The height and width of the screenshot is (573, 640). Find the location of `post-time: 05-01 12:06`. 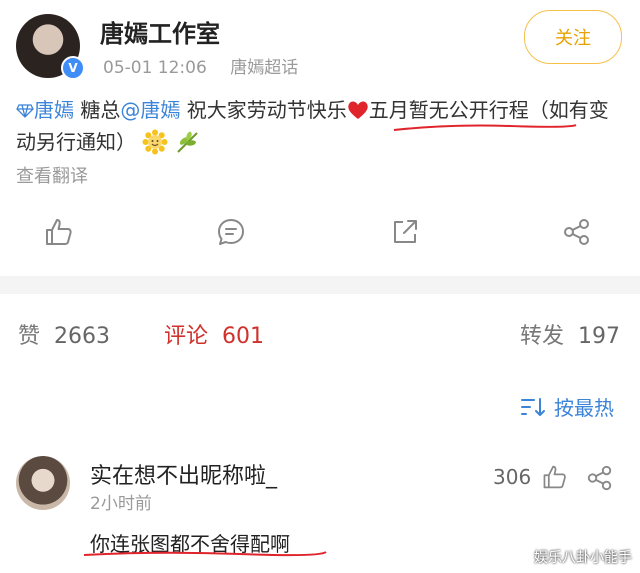

post-time: 05-01 12:06 is located at coordinates (155, 68).